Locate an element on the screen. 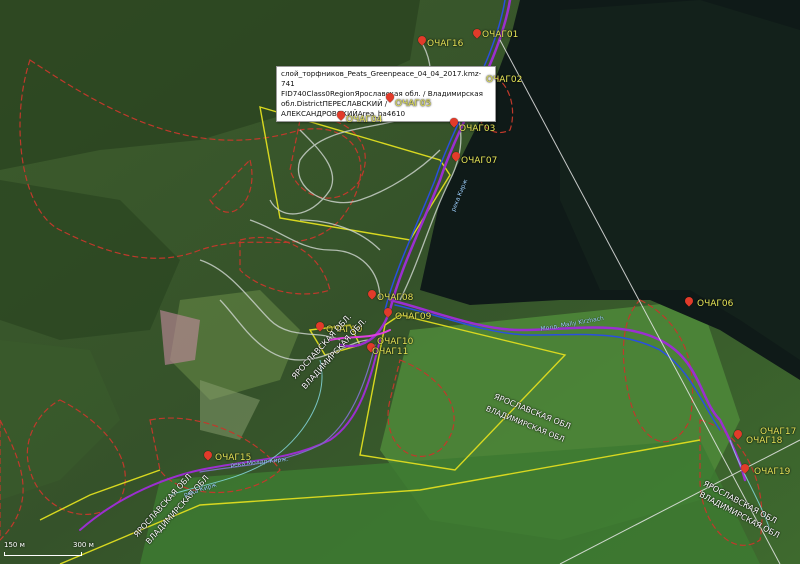 This screenshot has height=564, width=800. marker-label-04: ОЧАГ04 is located at coordinates (364, 120).